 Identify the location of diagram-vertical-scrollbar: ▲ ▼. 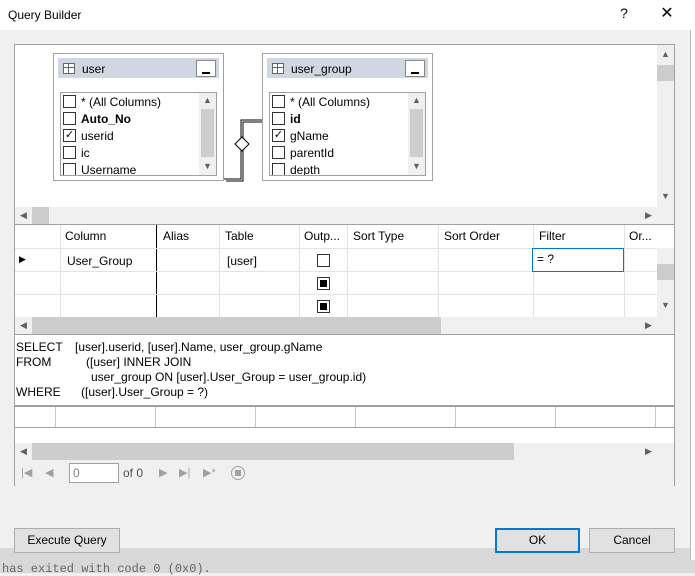
(665, 126).